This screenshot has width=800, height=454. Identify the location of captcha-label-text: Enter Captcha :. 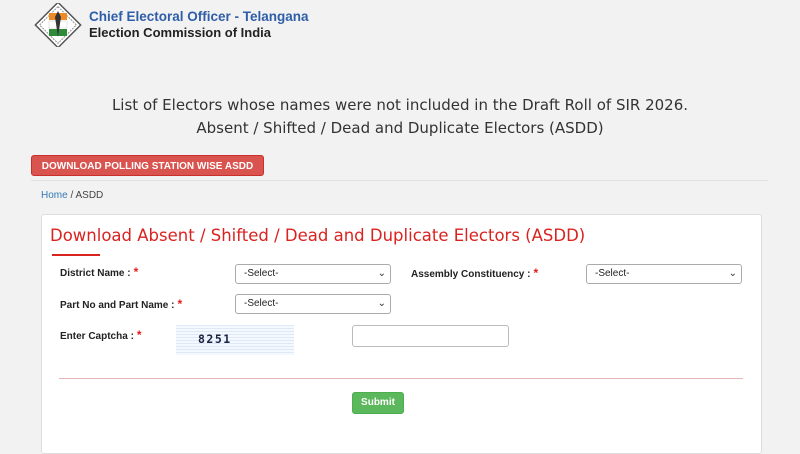
(97, 336).